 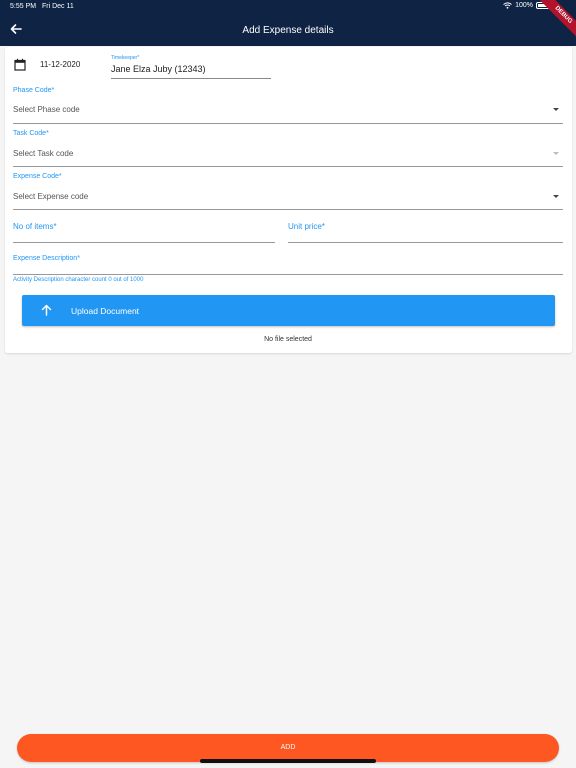 I want to click on no-of-items-input, so click(x=144, y=242).